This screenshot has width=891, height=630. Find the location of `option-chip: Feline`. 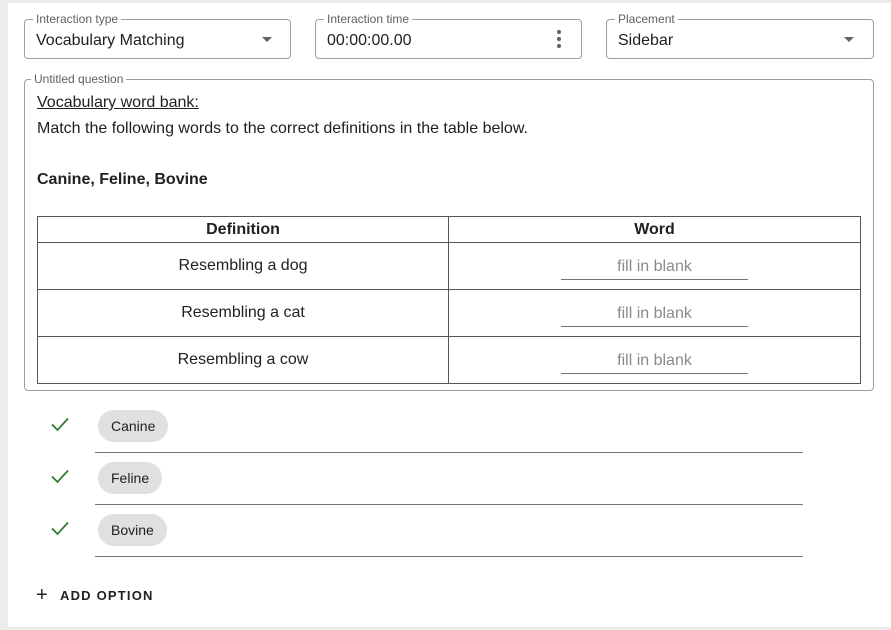

option-chip: Feline is located at coordinates (130, 478).